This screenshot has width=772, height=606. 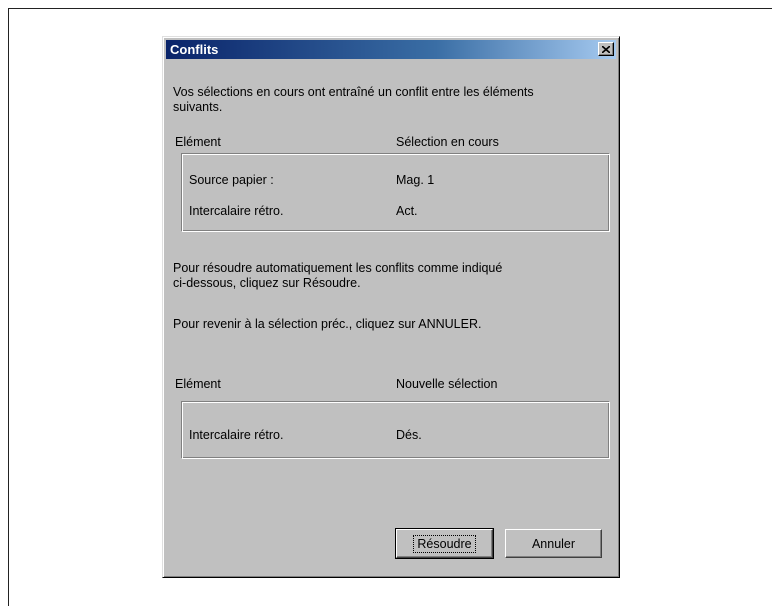 I want to click on close-icon, so click(x=606, y=49).